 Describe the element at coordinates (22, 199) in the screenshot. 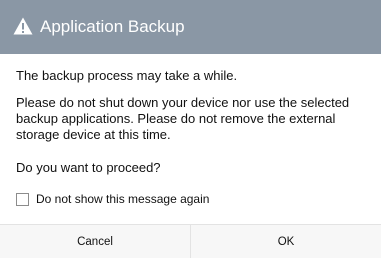

I see `dont-show-again-checkbox` at that location.